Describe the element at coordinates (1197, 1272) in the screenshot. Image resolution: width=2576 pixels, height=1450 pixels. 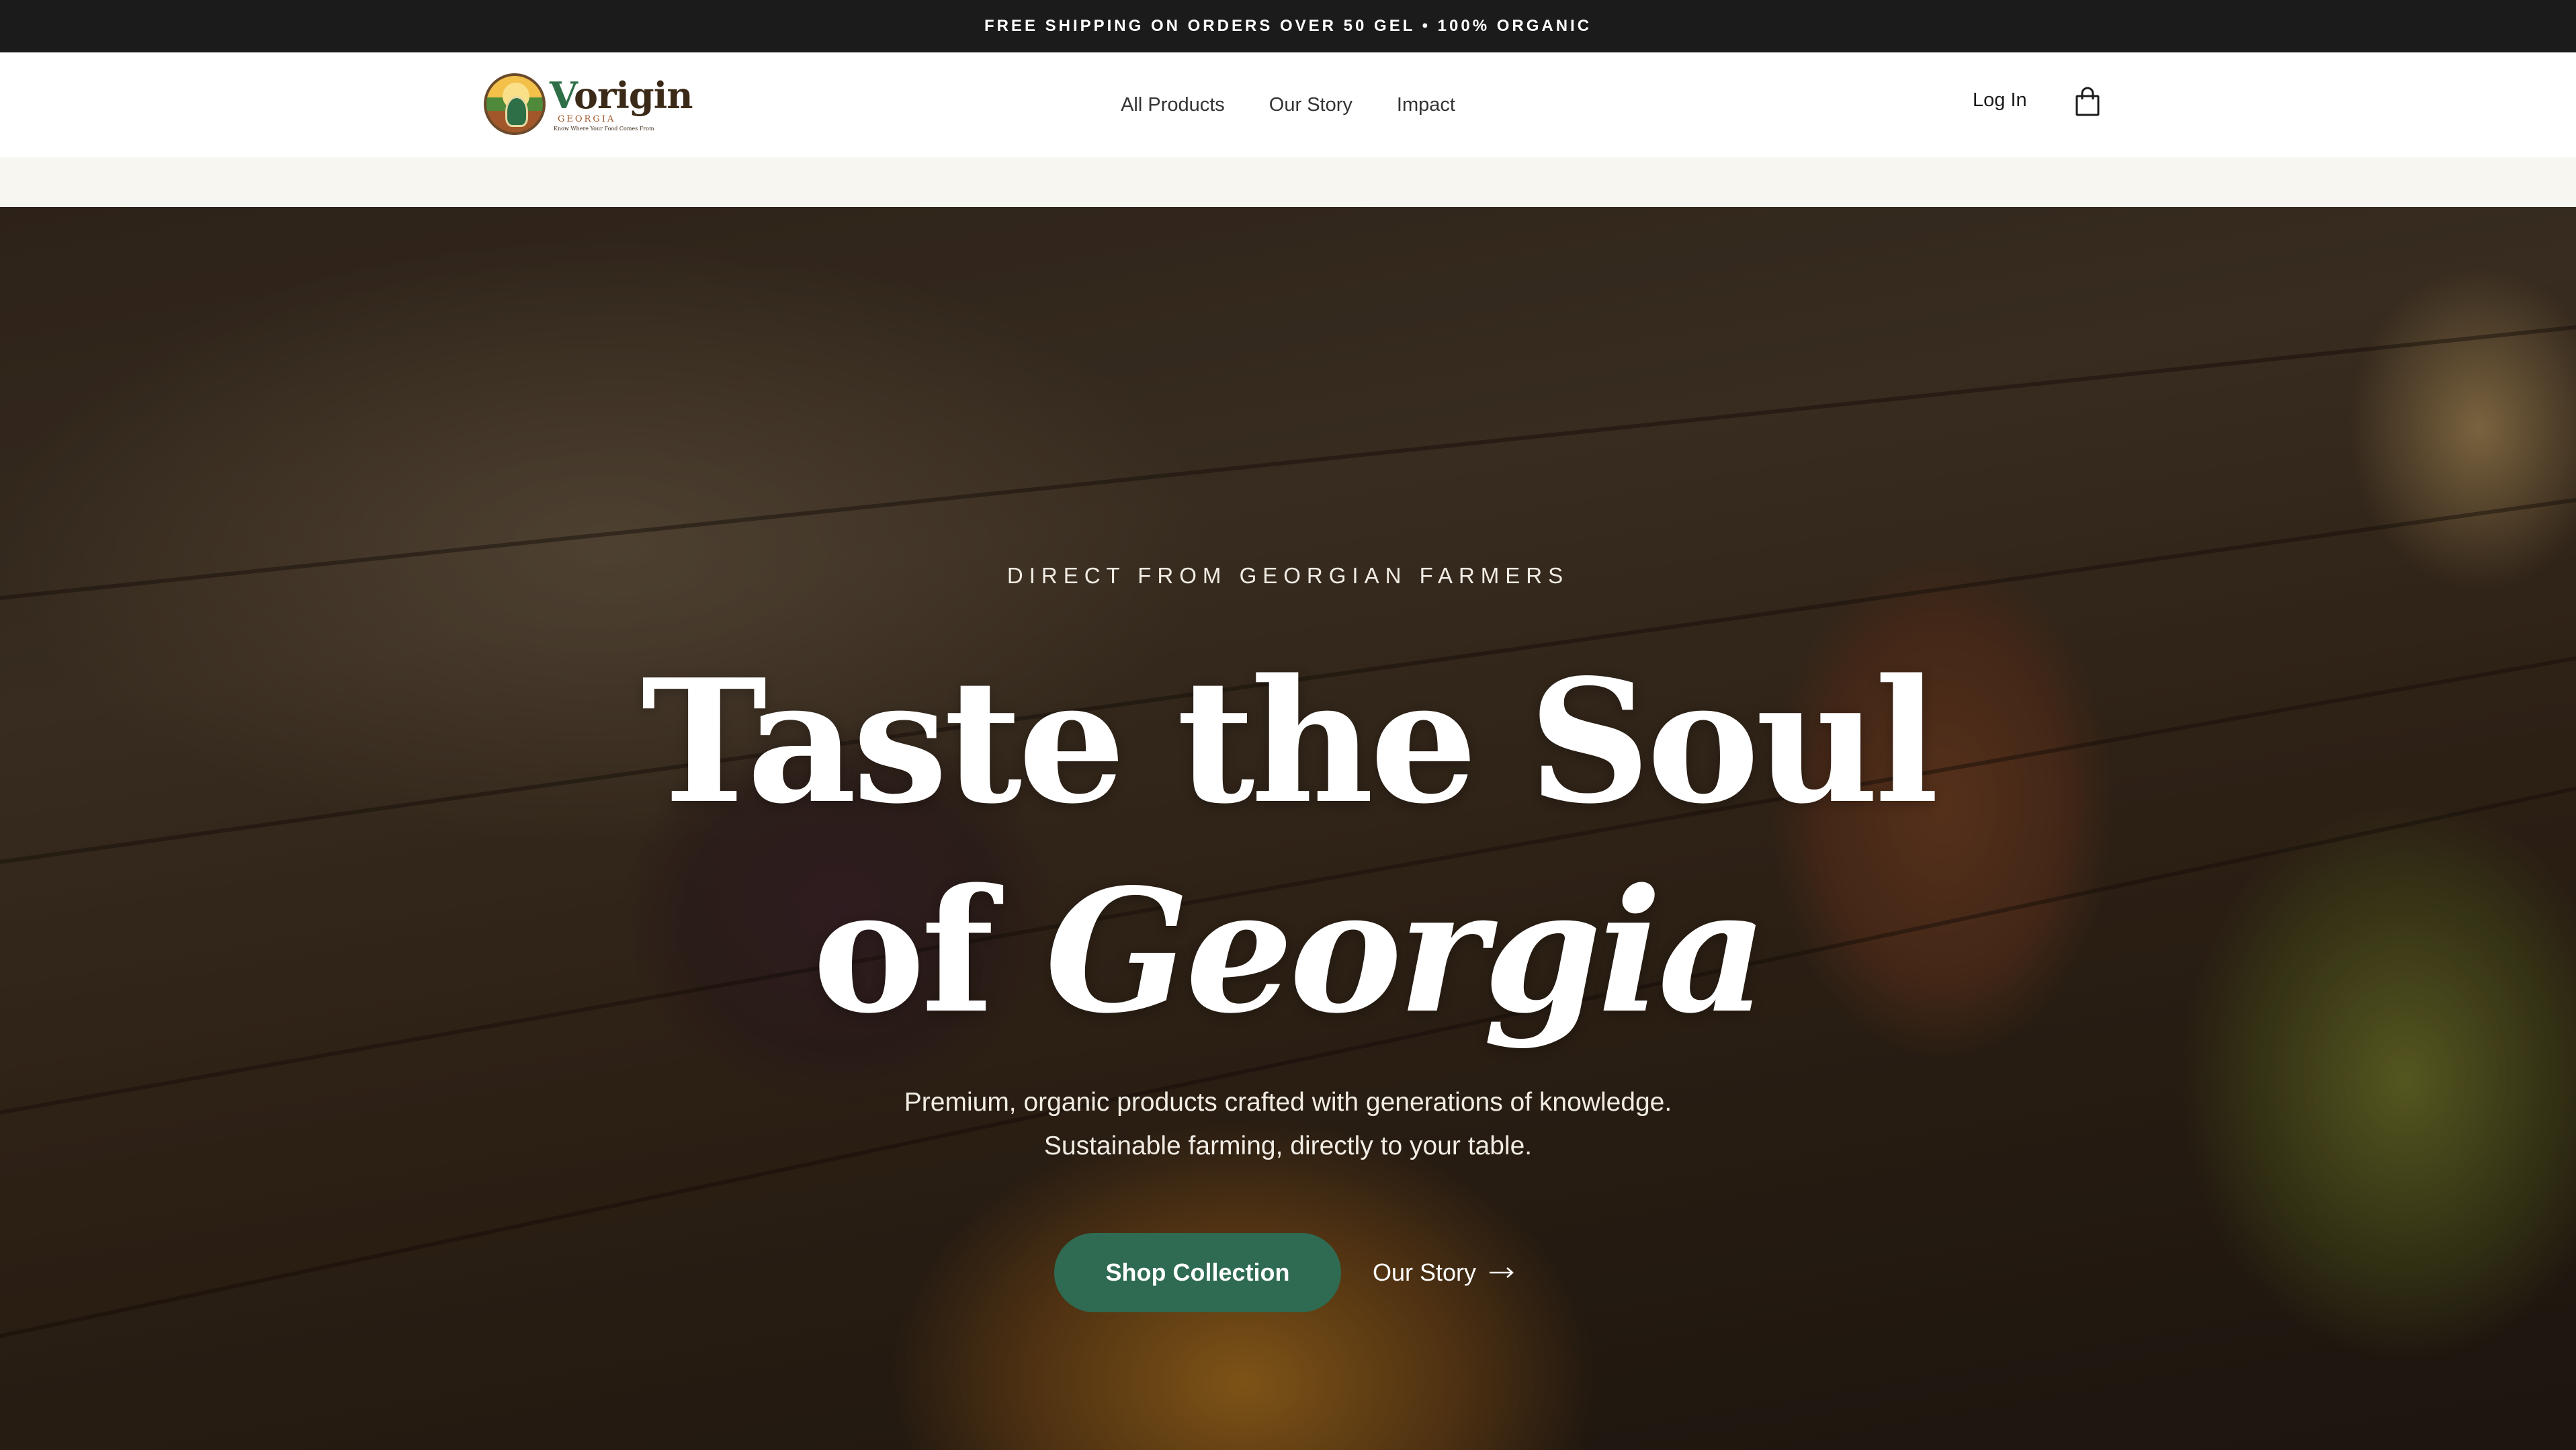
I see `shop-collection-button: Shop Collection` at that location.